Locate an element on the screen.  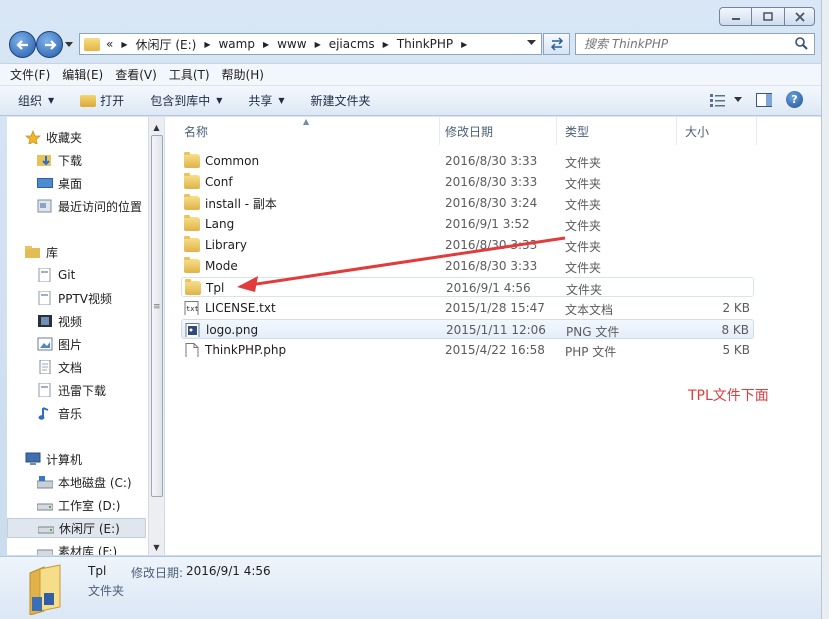
sidebar-item-label: Git is located at coordinates (67, 275).